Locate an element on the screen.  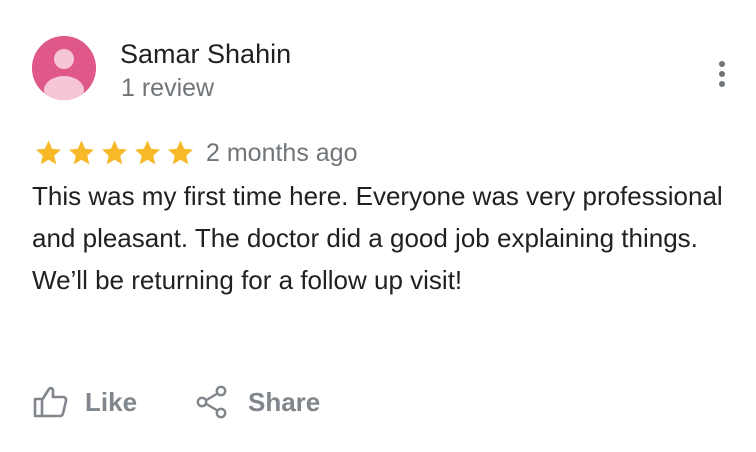
avatar is located at coordinates (64, 68).